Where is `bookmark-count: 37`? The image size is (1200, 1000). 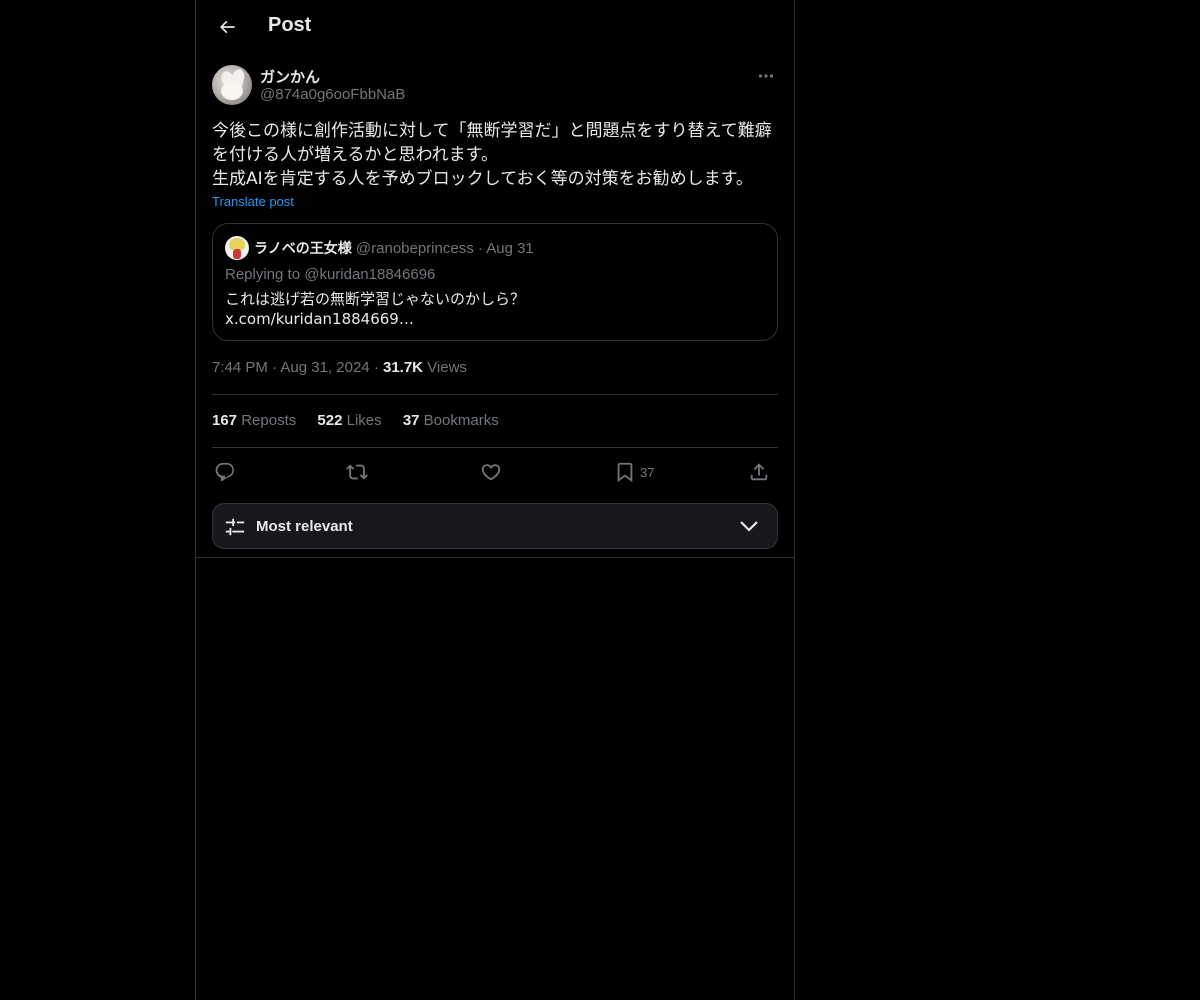 bookmark-count: 37 is located at coordinates (647, 472).